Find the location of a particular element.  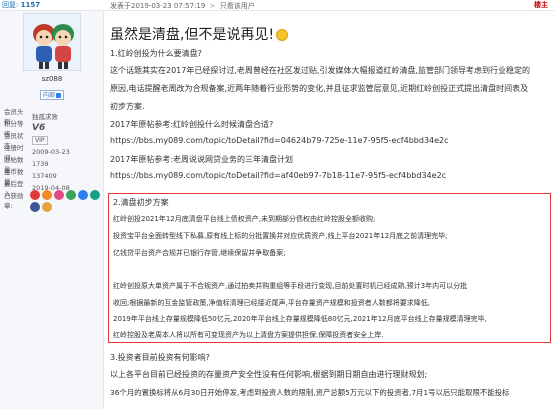

thinking-emoji-icon is located at coordinates (282, 35).